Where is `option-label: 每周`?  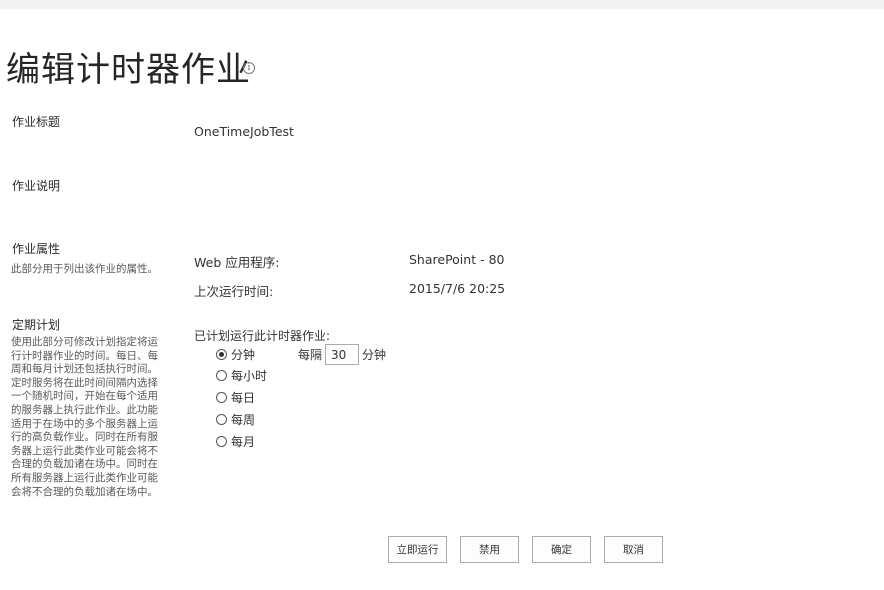 option-label: 每周 is located at coordinates (243, 419).